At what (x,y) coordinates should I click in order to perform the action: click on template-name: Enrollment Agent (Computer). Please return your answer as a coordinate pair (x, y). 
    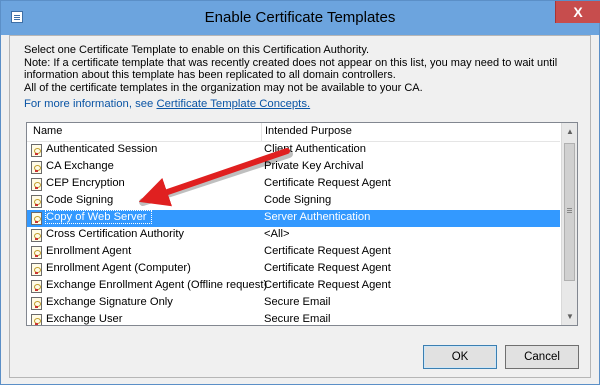
    Looking at the image, I should click on (118, 268).